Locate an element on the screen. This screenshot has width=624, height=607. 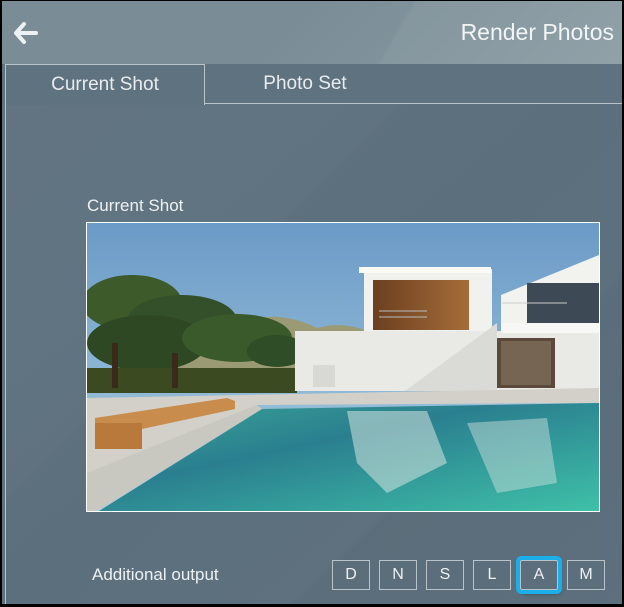
output-button-n: N is located at coordinates (398, 575).